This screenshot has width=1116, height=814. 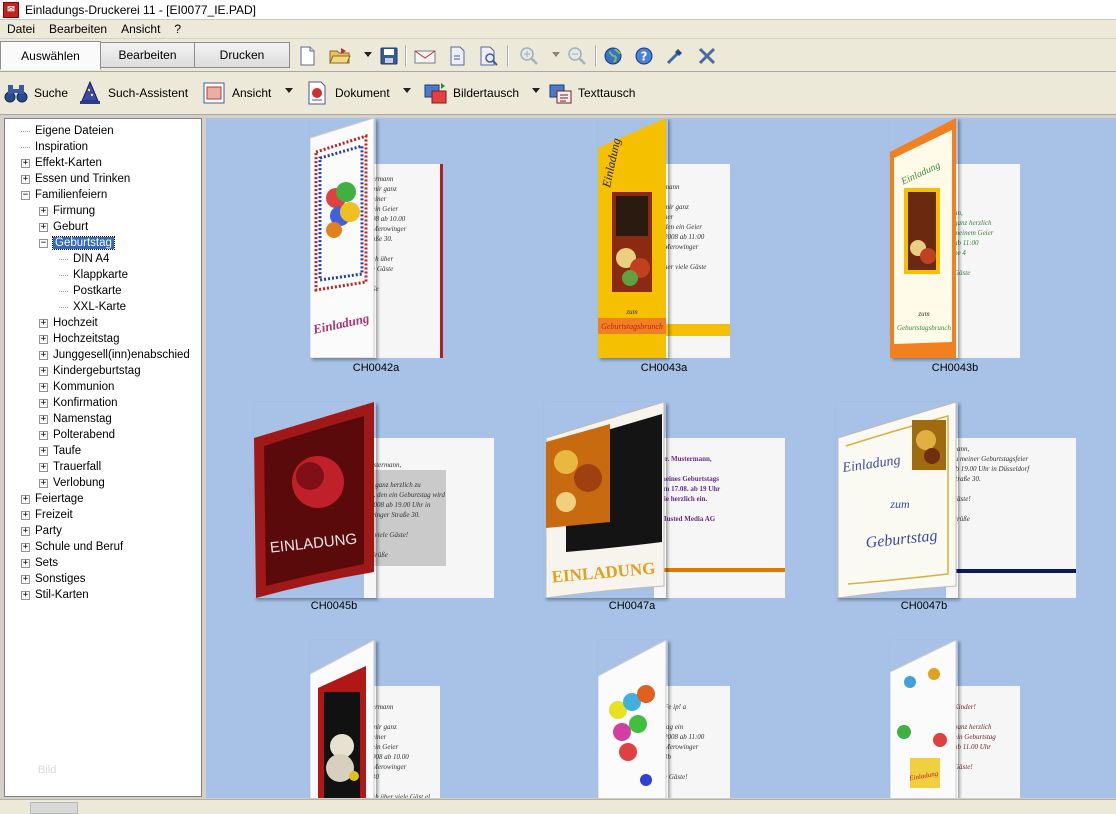 What do you see at coordinates (63, 227) in the screenshot?
I see `tree-item: + Geburt` at bounding box center [63, 227].